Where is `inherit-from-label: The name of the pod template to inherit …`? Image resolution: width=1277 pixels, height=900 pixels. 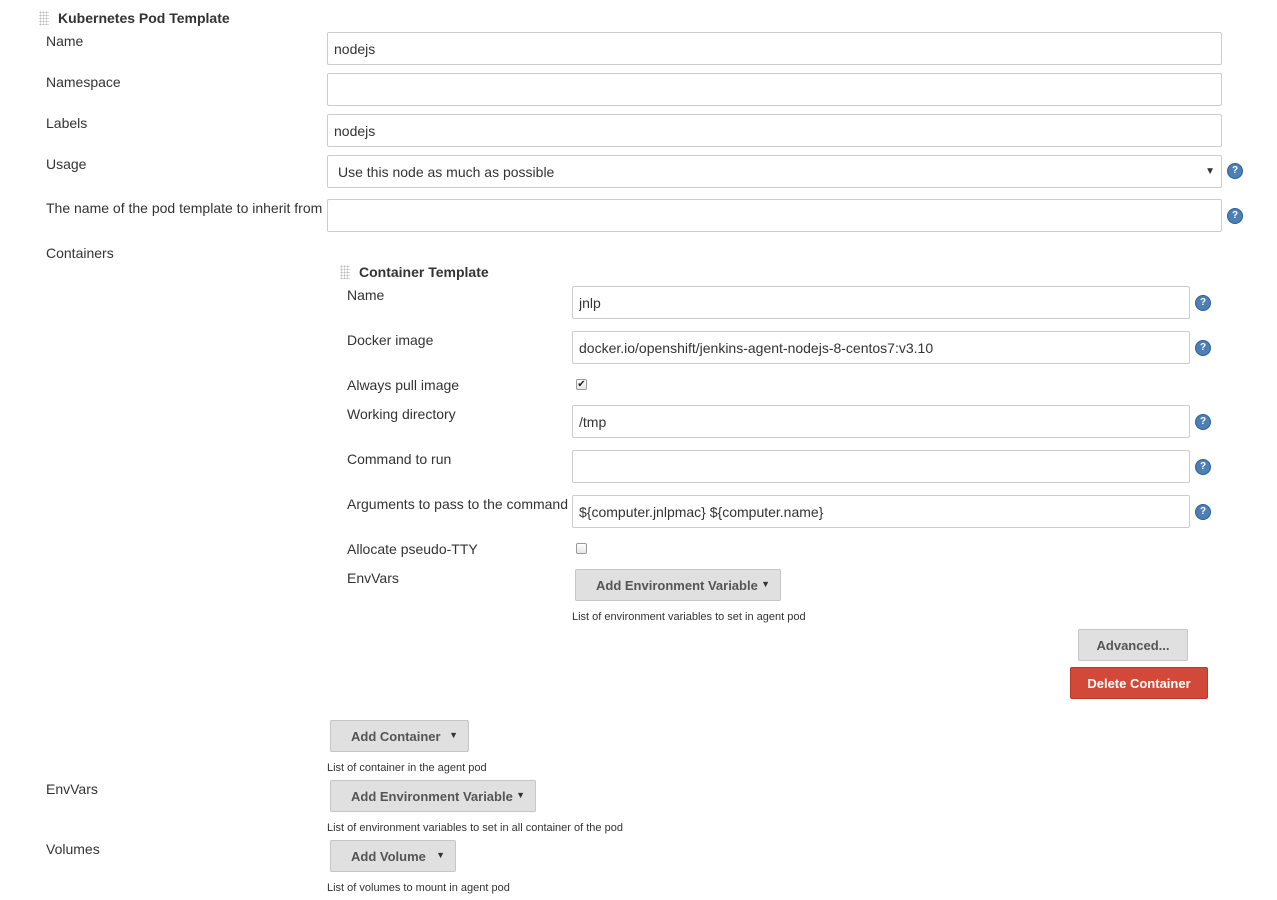 inherit-from-label: The name of the pod template to inherit … is located at coordinates (184, 208).